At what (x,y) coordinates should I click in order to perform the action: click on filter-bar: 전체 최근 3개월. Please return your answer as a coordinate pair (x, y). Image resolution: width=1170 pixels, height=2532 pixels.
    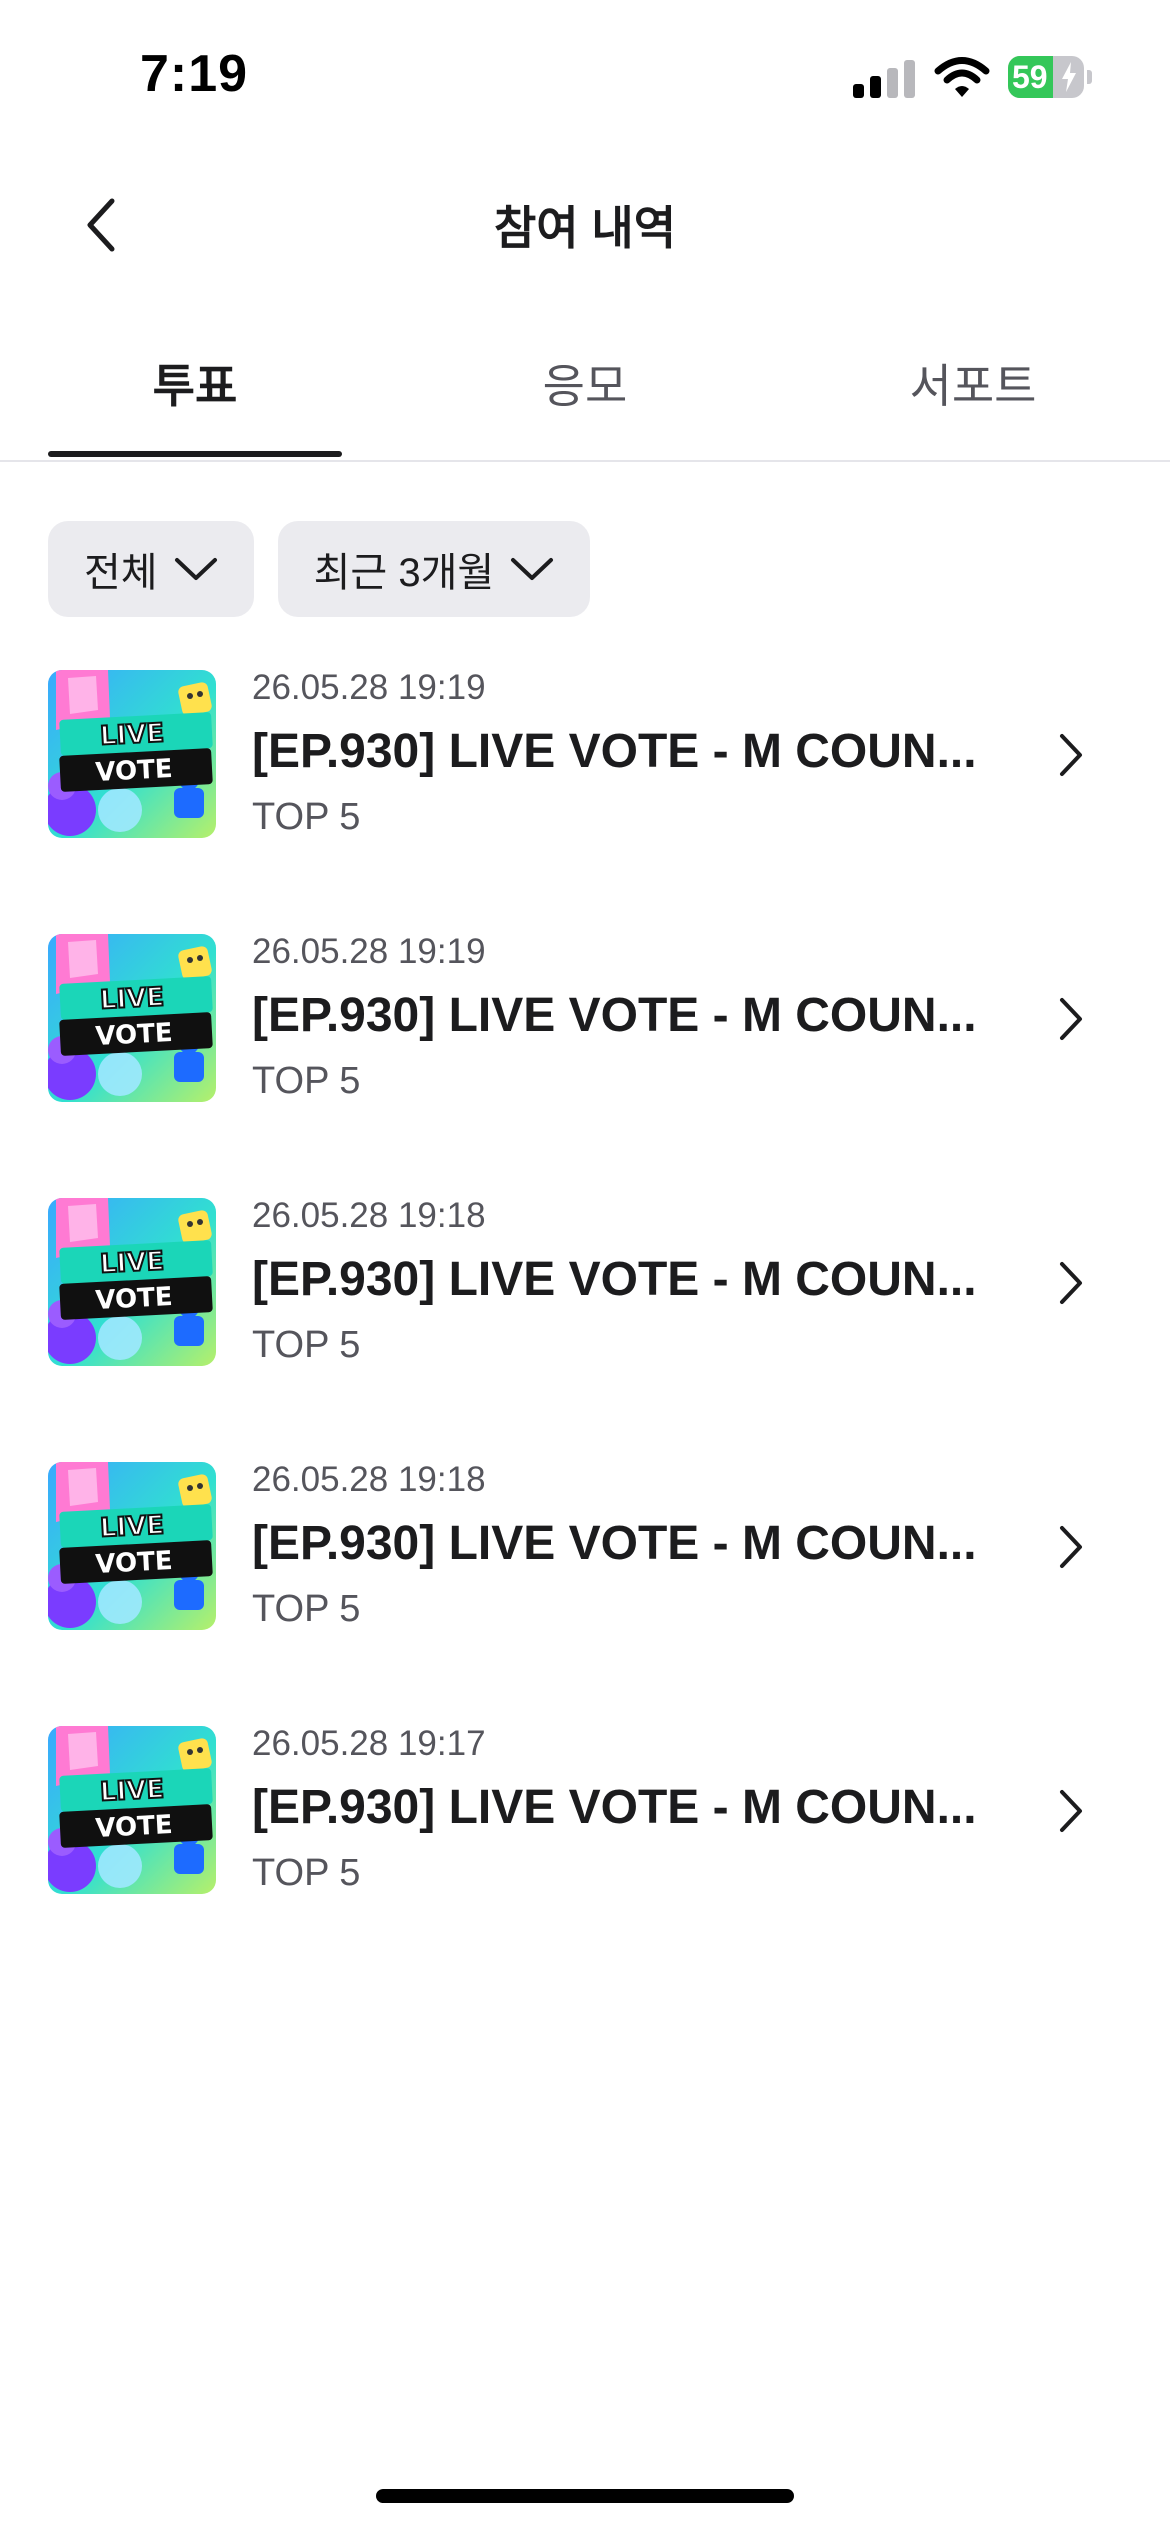
    Looking at the image, I should click on (319, 569).